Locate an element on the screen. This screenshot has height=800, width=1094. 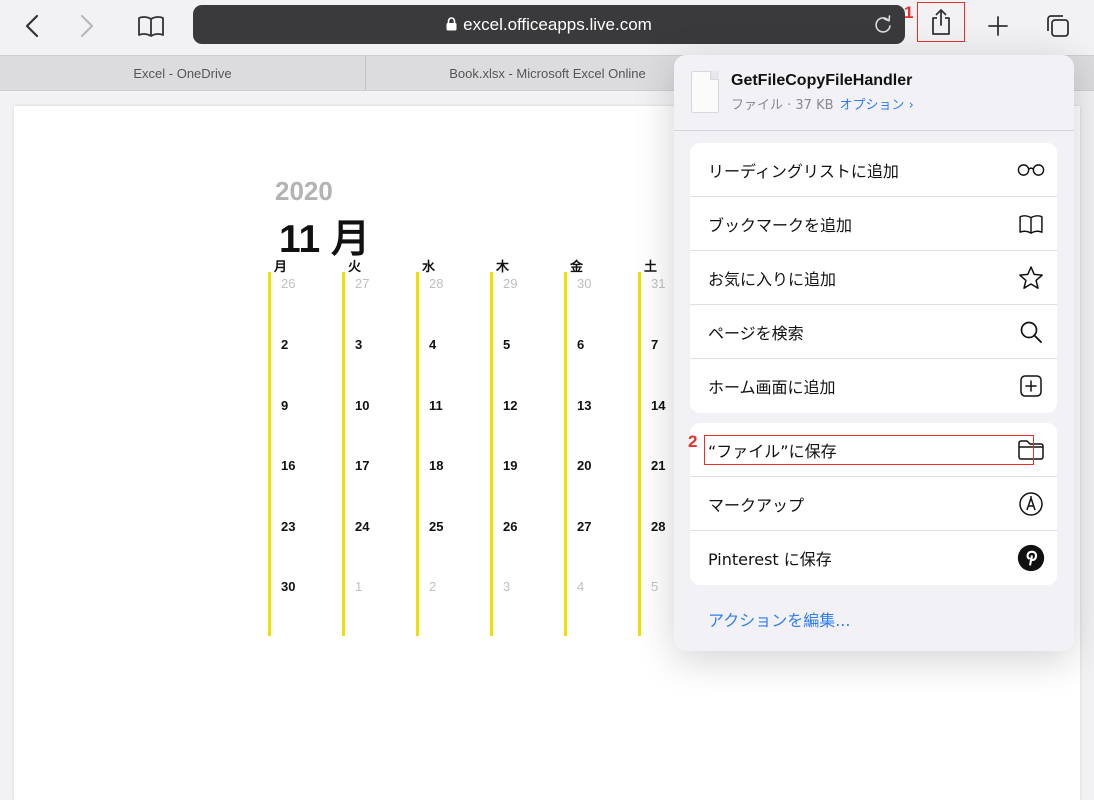
tab-excel-onedrive: Excel - OneDrive is located at coordinates (183, 73).